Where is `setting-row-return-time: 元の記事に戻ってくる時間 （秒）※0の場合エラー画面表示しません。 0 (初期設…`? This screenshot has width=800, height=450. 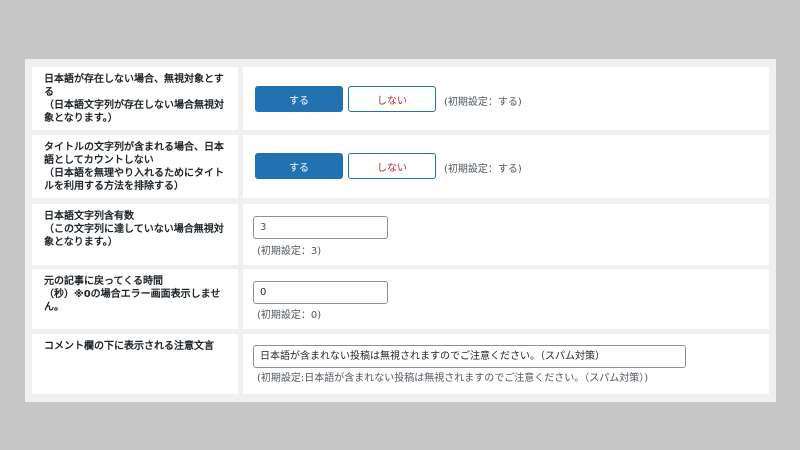
setting-row-return-time: 元の記事に戻ってくる時間 （秒）※0の場合エラー画面表示しません。 0 (初期設… is located at coordinates (400, 299).